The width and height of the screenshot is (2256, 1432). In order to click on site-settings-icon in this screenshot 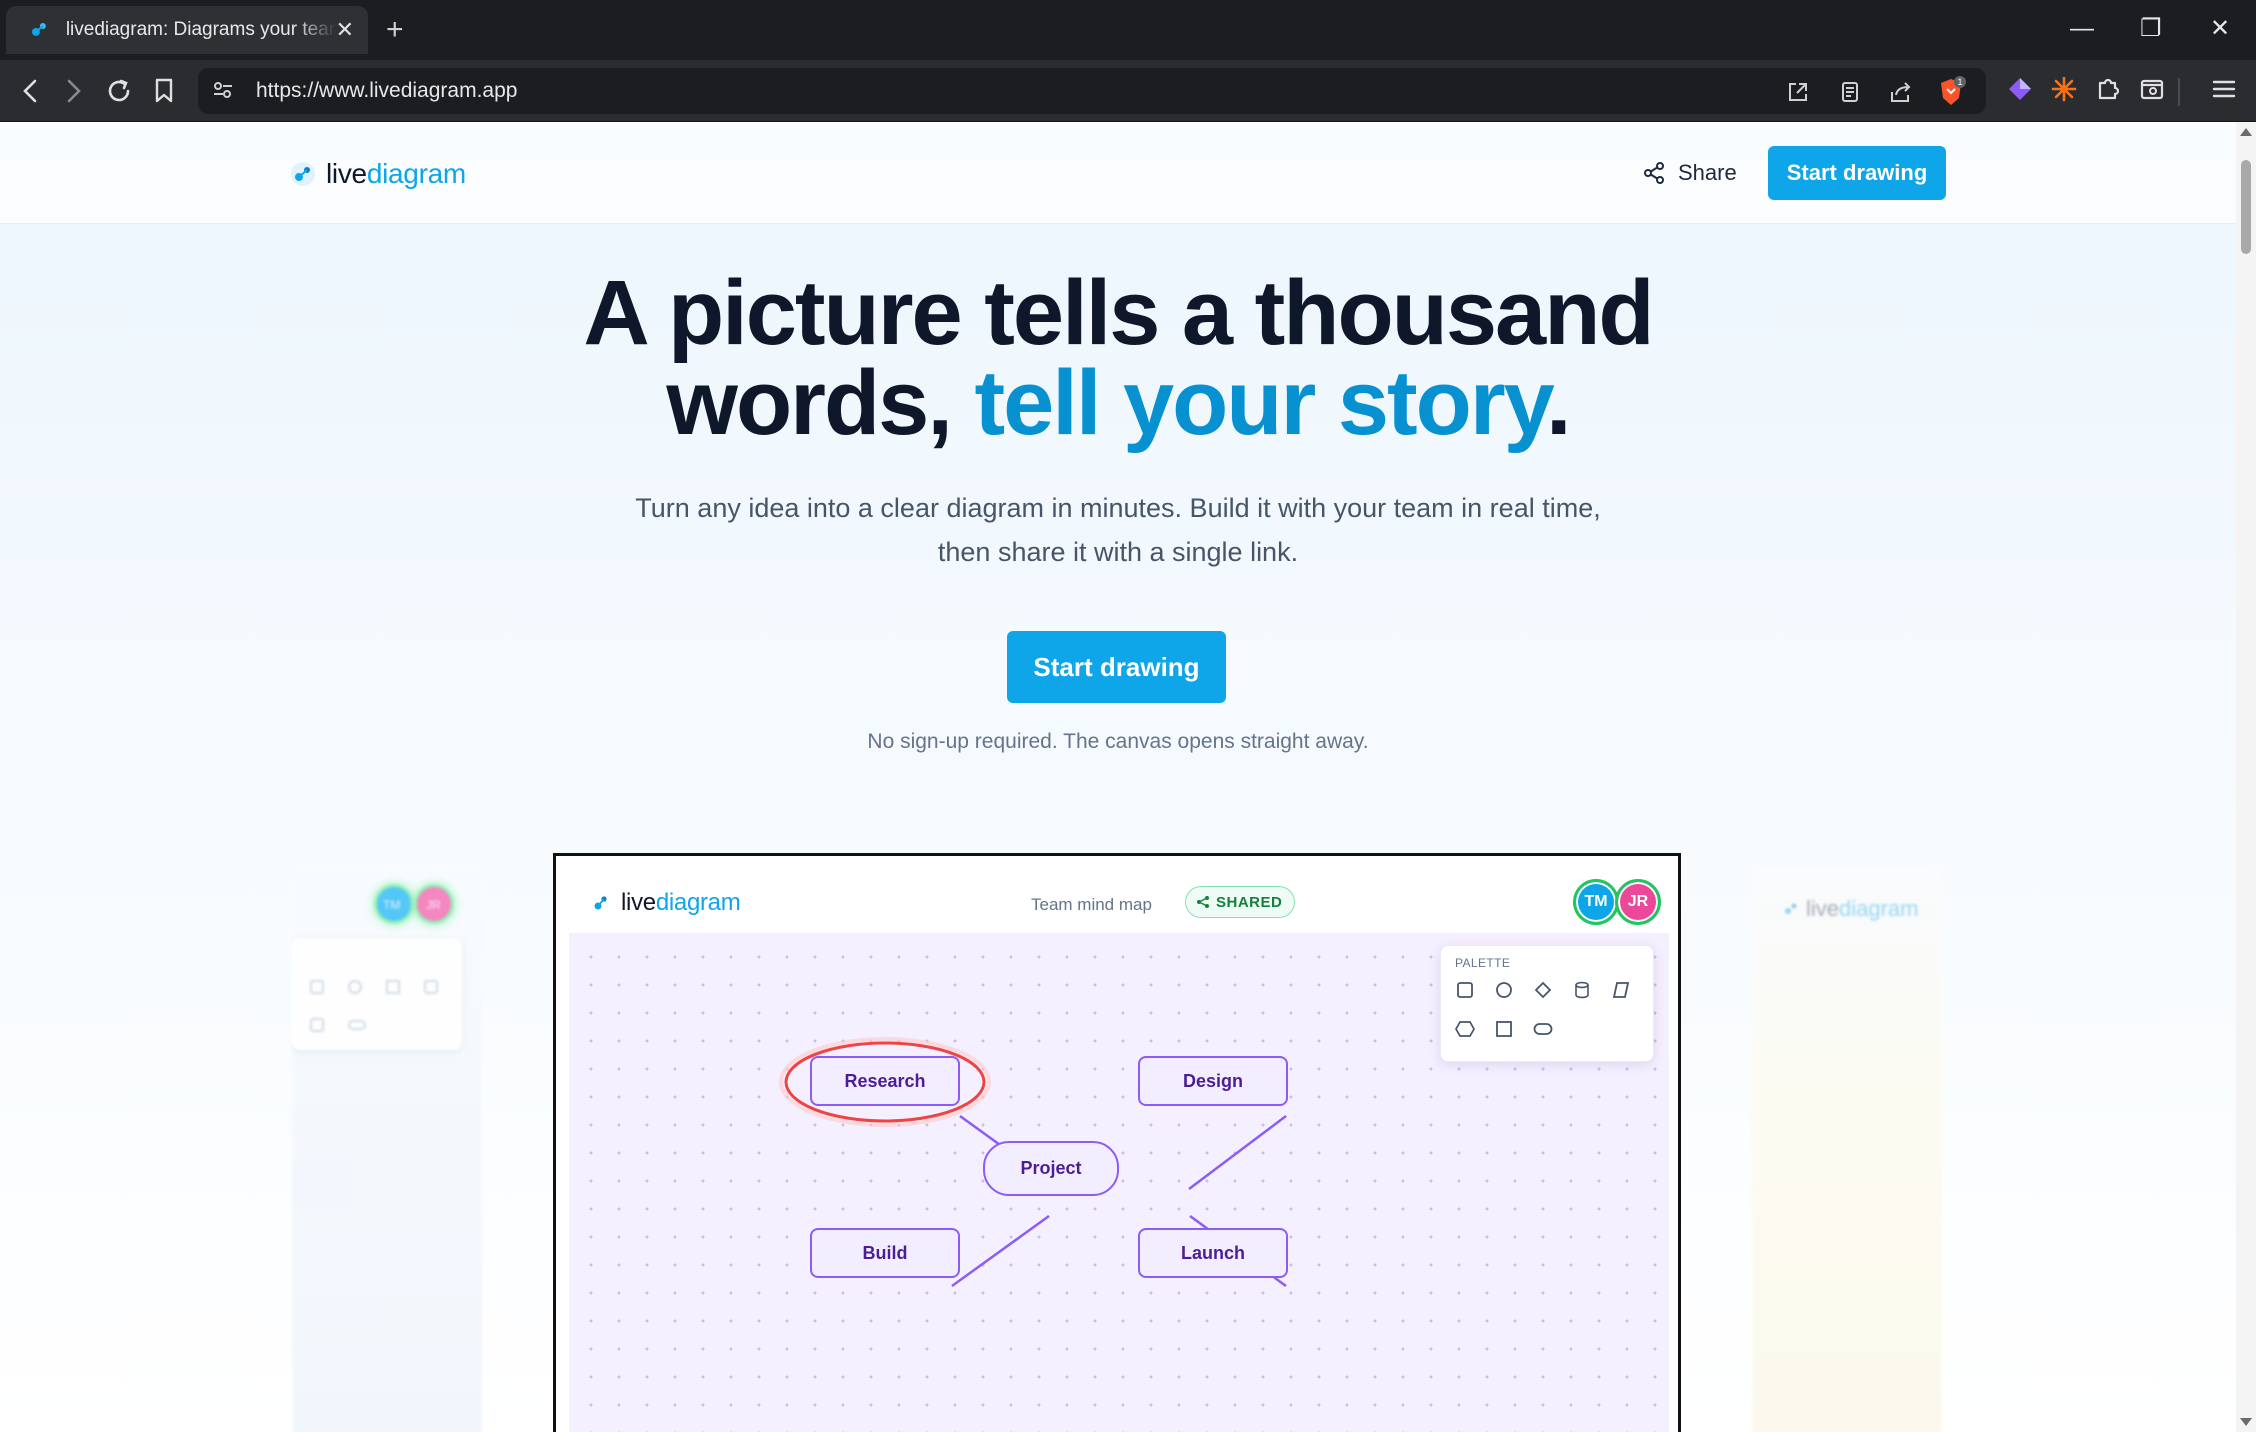, I will do `click(223, 90)`.